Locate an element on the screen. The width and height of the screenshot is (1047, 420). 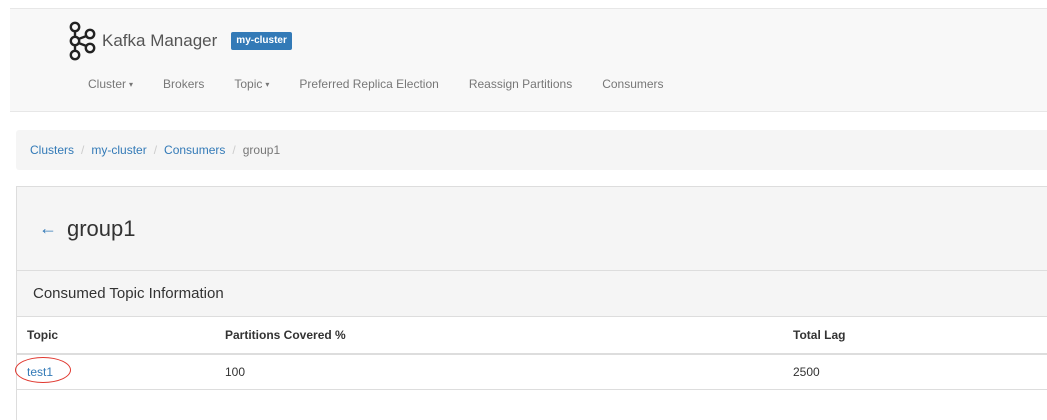
table-header-row: Topic Partitions Covered % Total Lag is located at coordinates (532, 336).